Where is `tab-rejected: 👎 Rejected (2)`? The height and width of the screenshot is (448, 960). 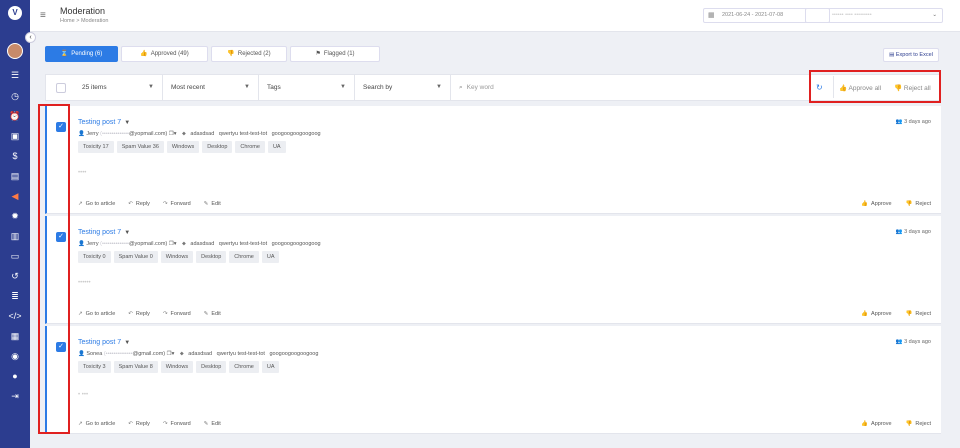 tab-rejected: 👎 Rejected (2) is located at coordinates (249, 54).